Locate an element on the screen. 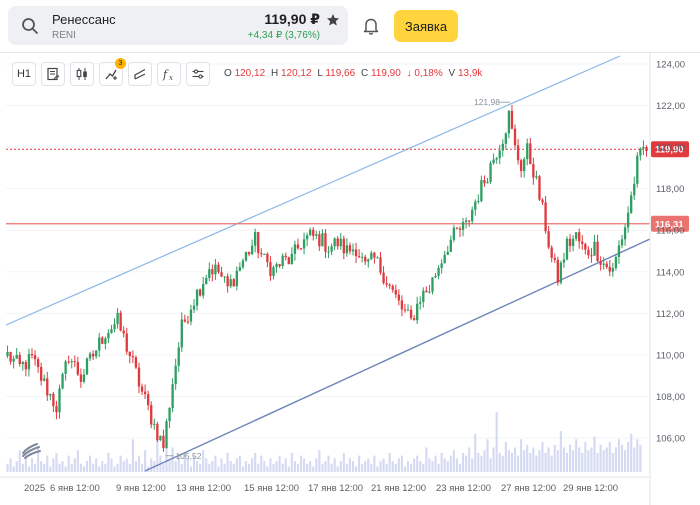  indicators-icon is located at coordinates (111, 74).